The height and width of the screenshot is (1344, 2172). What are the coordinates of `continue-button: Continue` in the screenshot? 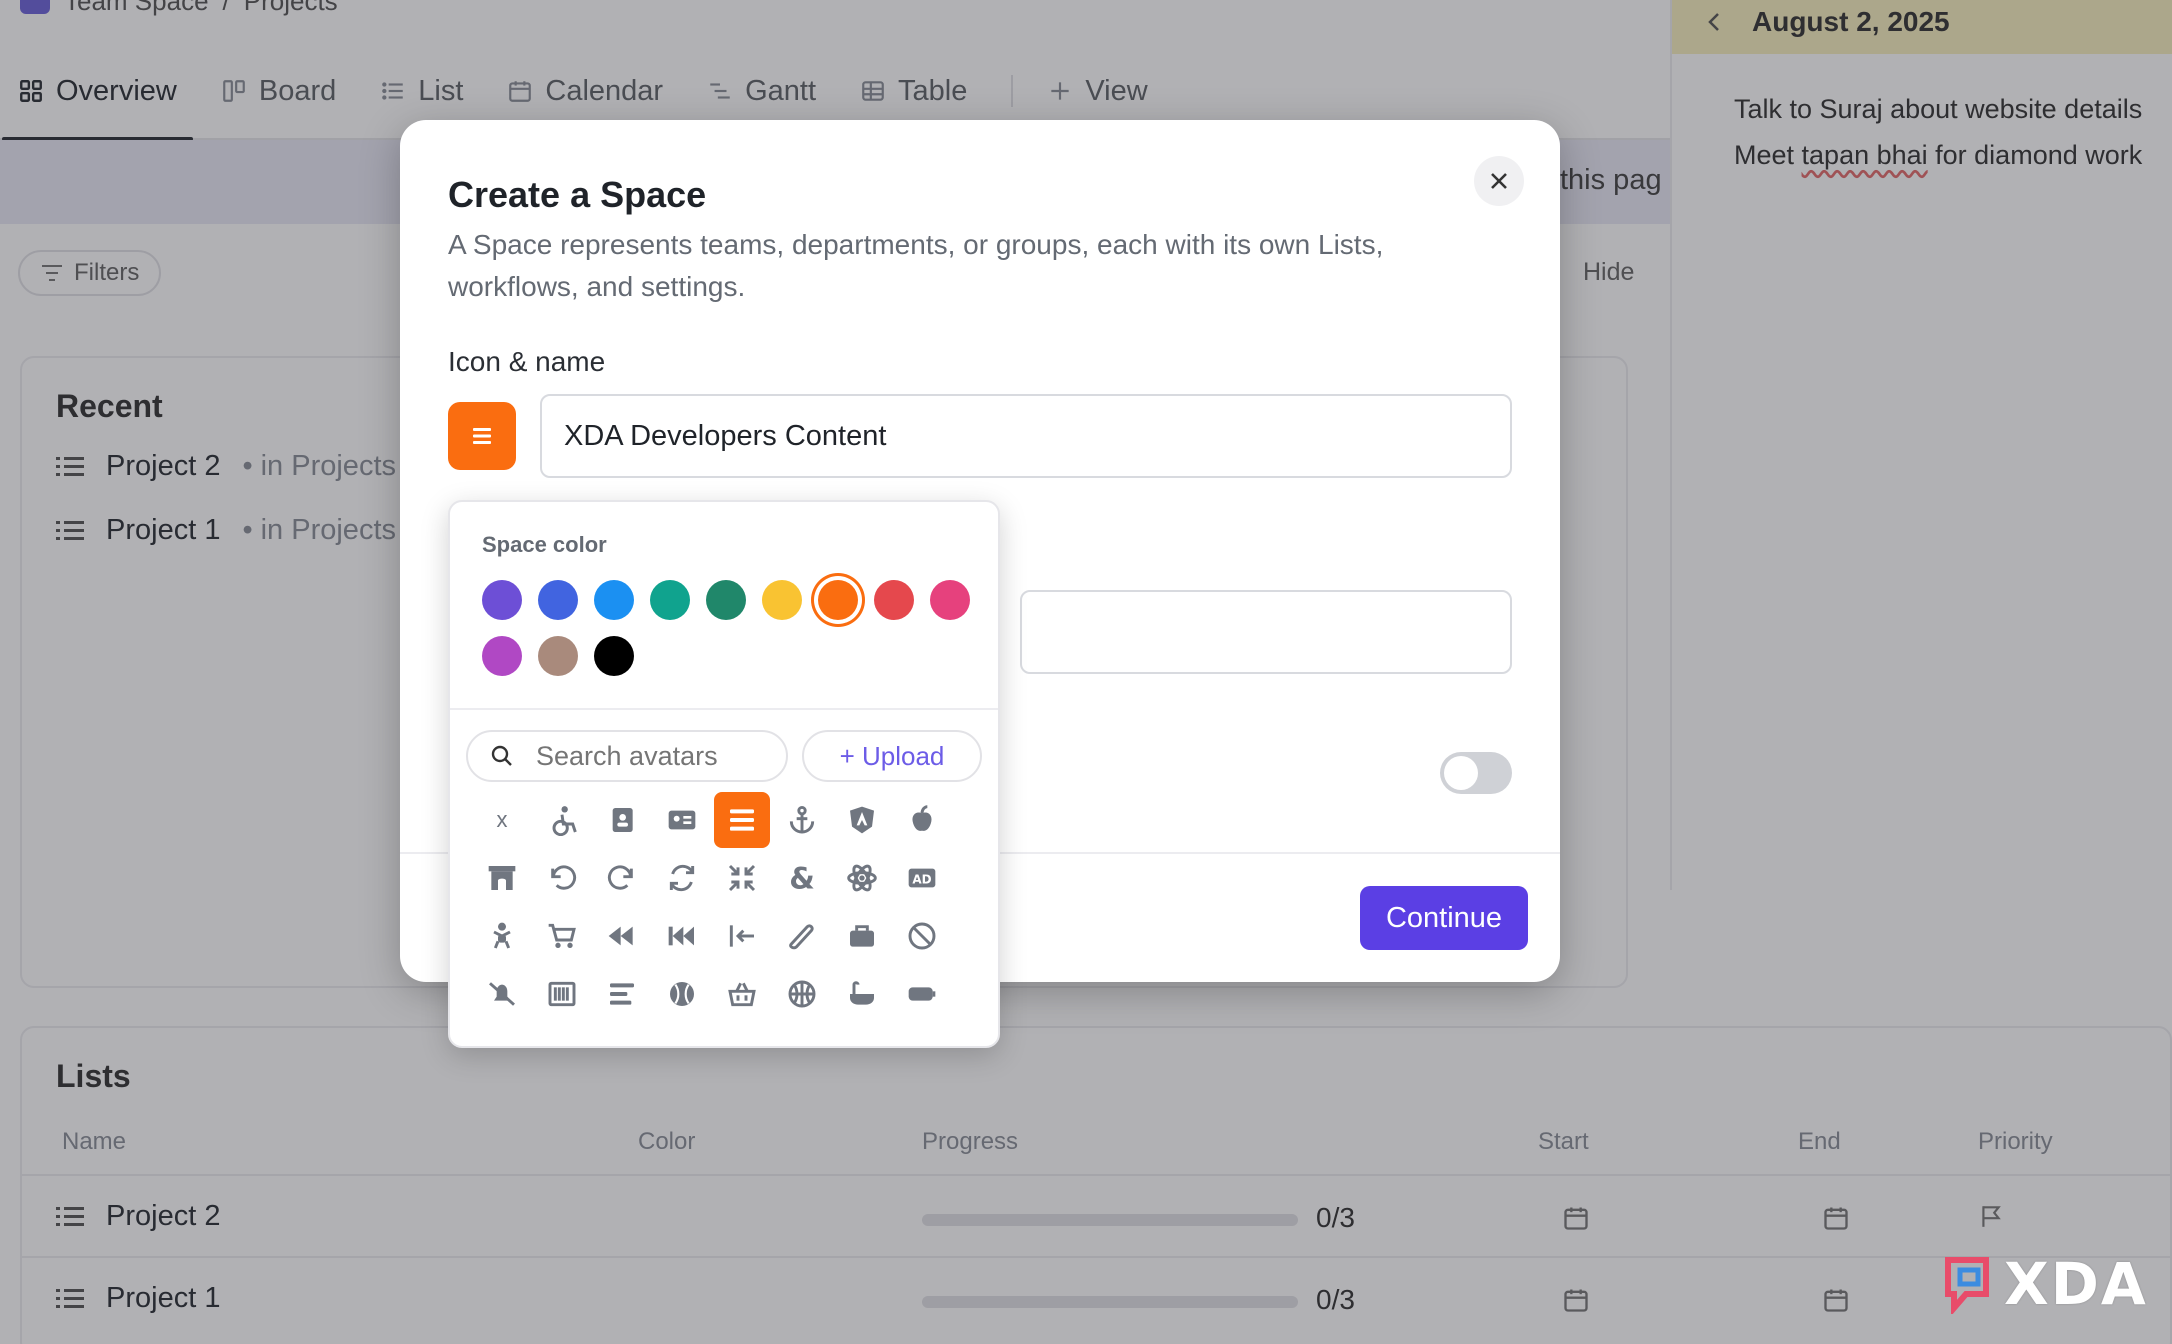 It's located at (1444, 918).